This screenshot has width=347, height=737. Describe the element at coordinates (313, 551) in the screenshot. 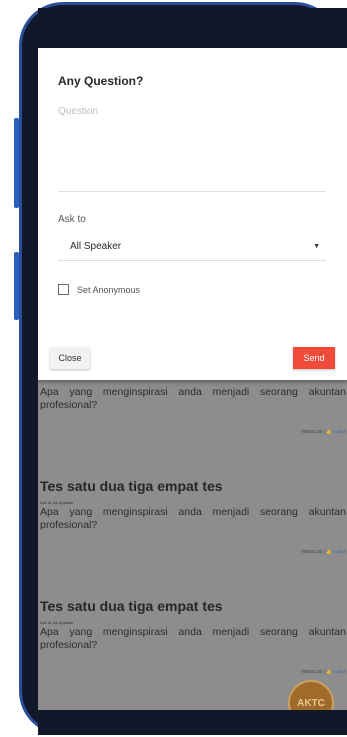

I see `question-time: 06:51:42` at that location.